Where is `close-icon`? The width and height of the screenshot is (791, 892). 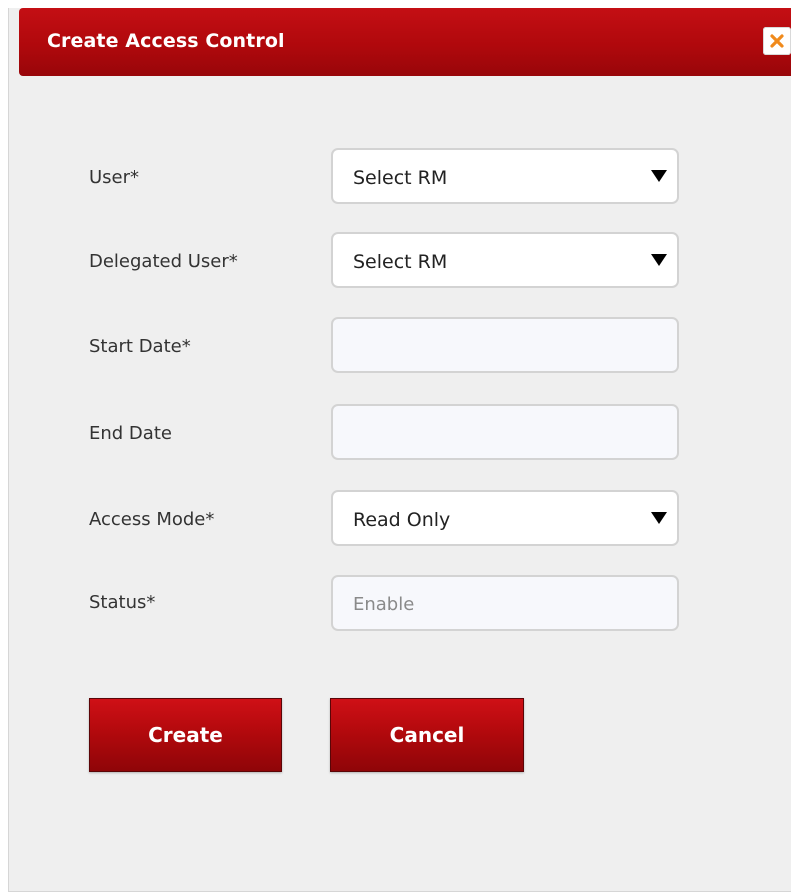 close-icon is located at coordinates (777, 41).